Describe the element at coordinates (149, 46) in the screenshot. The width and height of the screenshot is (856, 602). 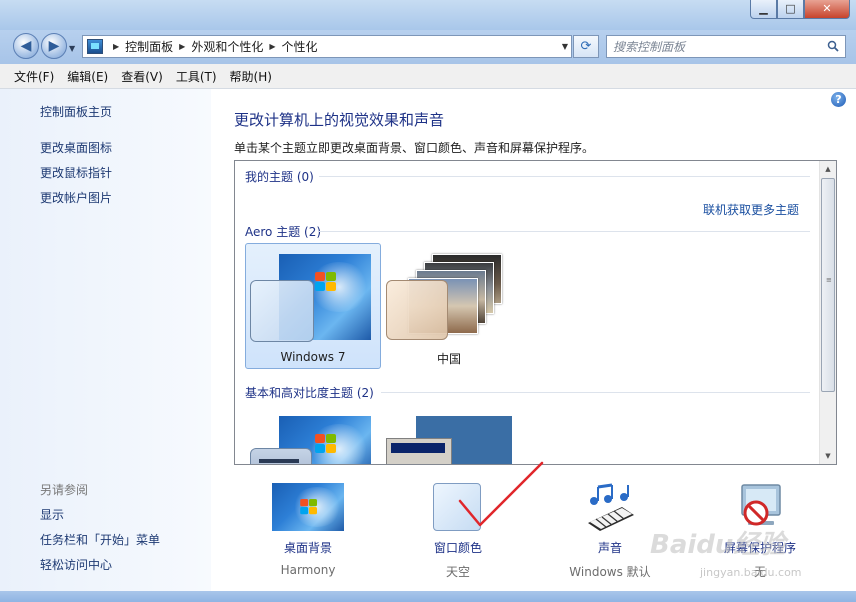
I see `breadcrumb-item-control-panel: 控制面板` at that location.